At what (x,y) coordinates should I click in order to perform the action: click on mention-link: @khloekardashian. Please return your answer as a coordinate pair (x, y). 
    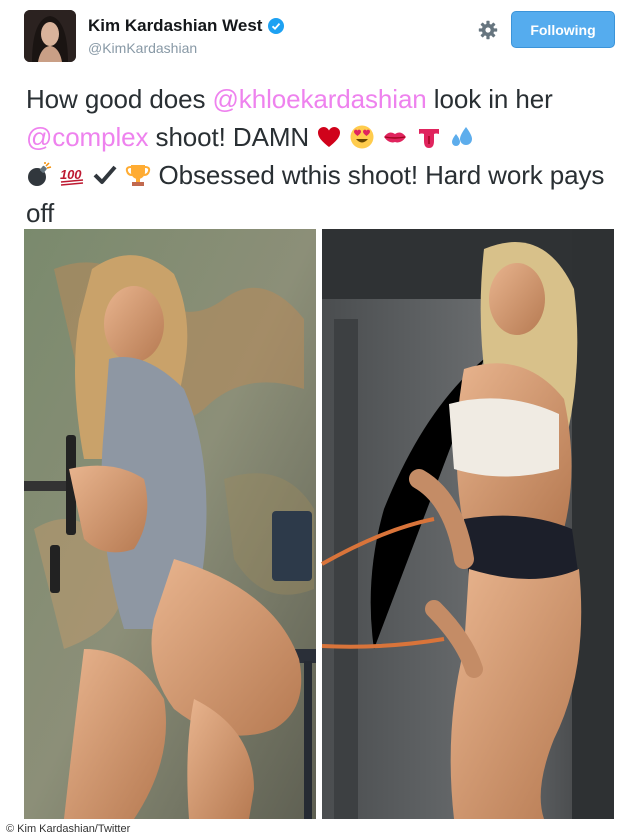
    Looking at the image, I should click on (320, 99).